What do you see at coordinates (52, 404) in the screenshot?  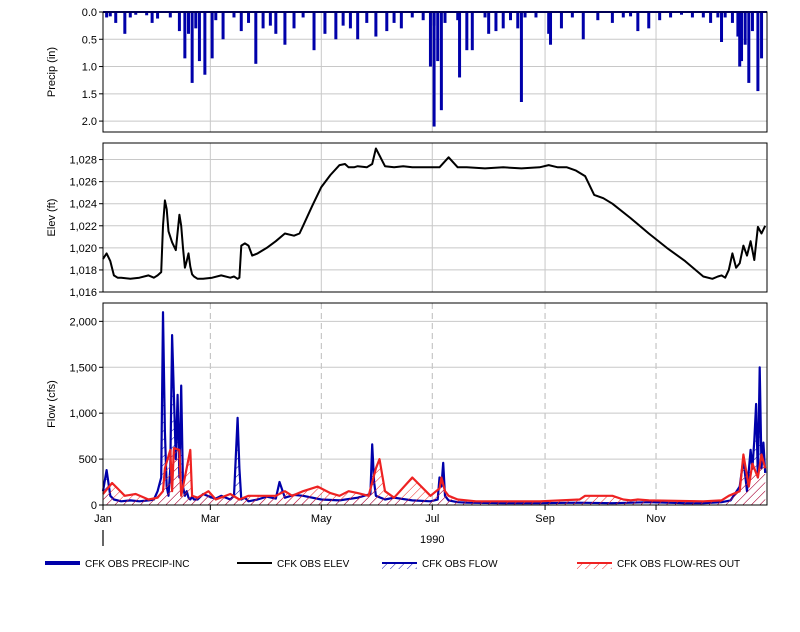 I see `y-axis-label: Flow (cfs)` at bounding box center [52, 404].